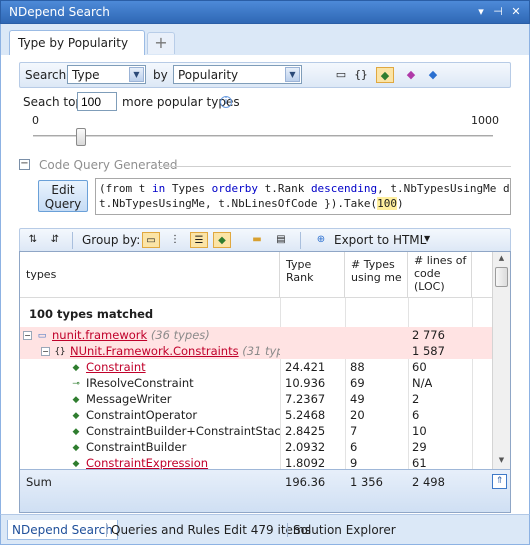 This screenshot has width=530, height=545. Describe the element at coordinates (485, 120) in the screenshot. I see `slider-max-label: 1000` at that location.